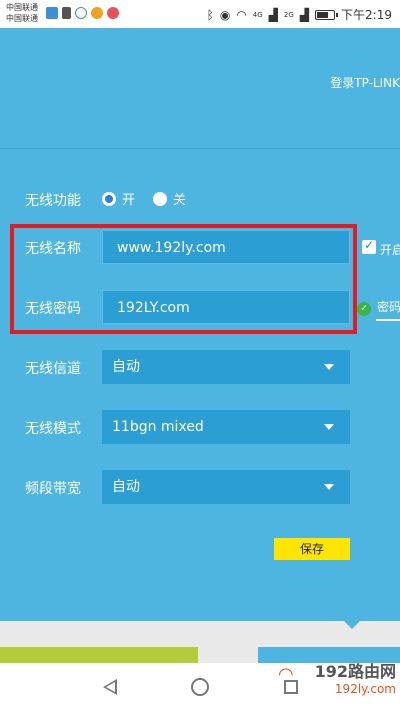 The image size is (400, 711). Describe the element at coordinates (241, 14) in the screenshot. I see `wifi-icon: ◠` at that location.